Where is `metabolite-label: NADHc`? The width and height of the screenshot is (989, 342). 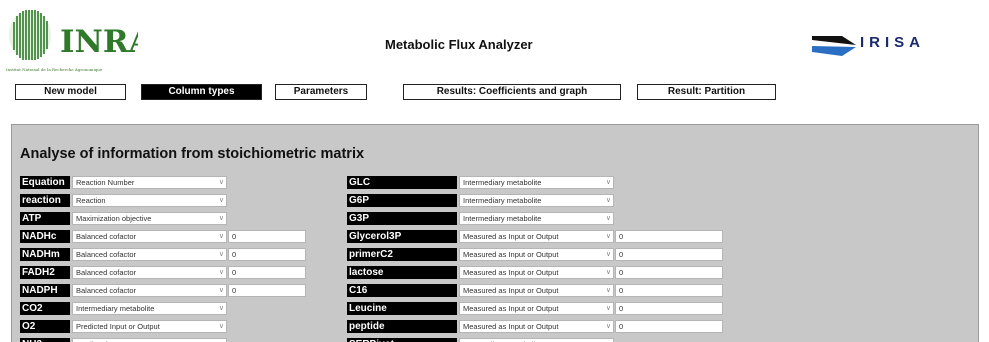 metabolite-label: NADHc is located at coordinates (45, 236).